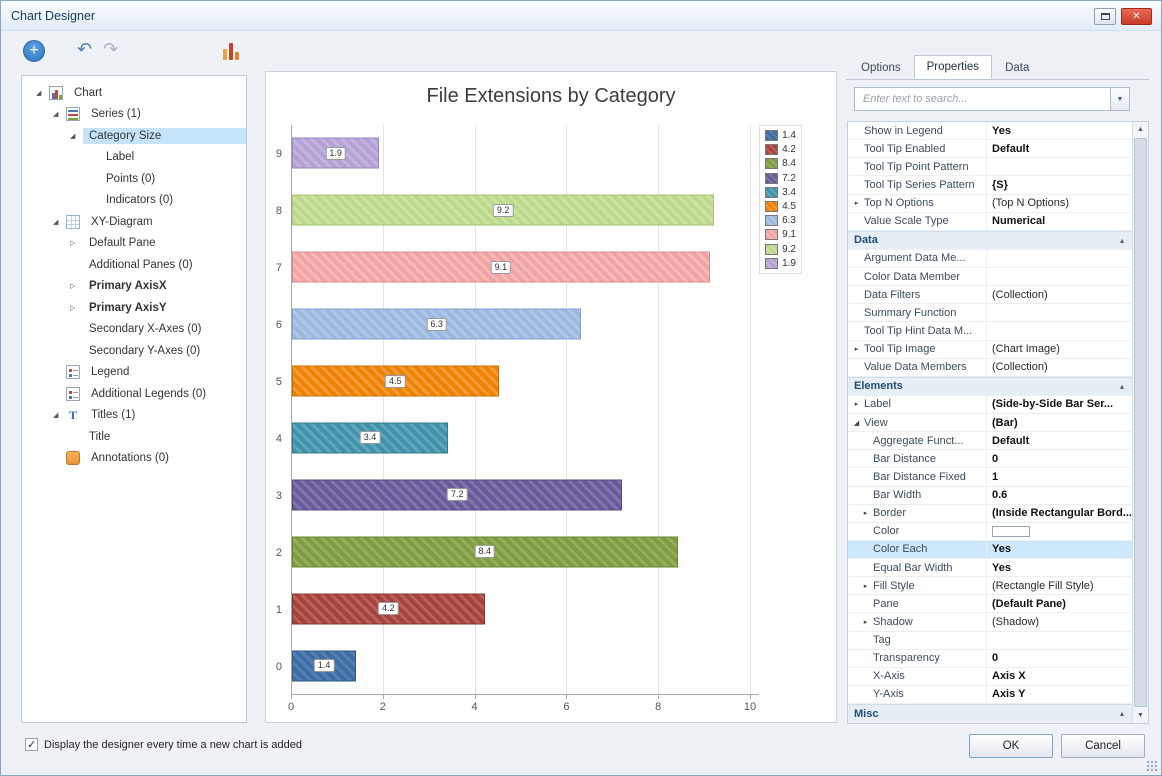 The image size is (1162, 776). I want to click on tree-item: Legend, so click(134, 373).